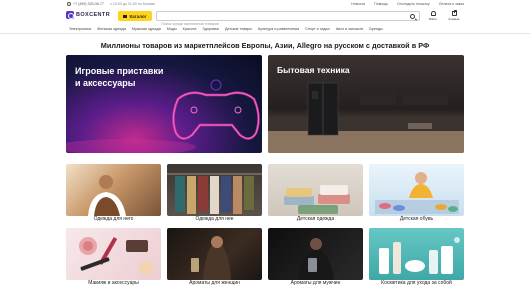  Describe the element at coordinates (125, 16) in the screenshot. I see `menu-icon` at that location.